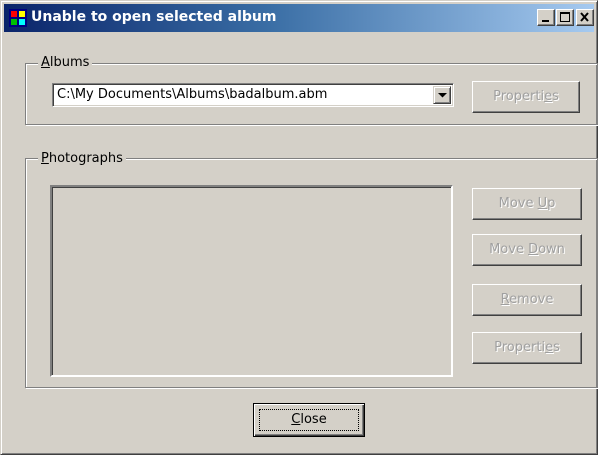 The image size is (598, 455). I want to click on maximize-icon, so click(565, 17).